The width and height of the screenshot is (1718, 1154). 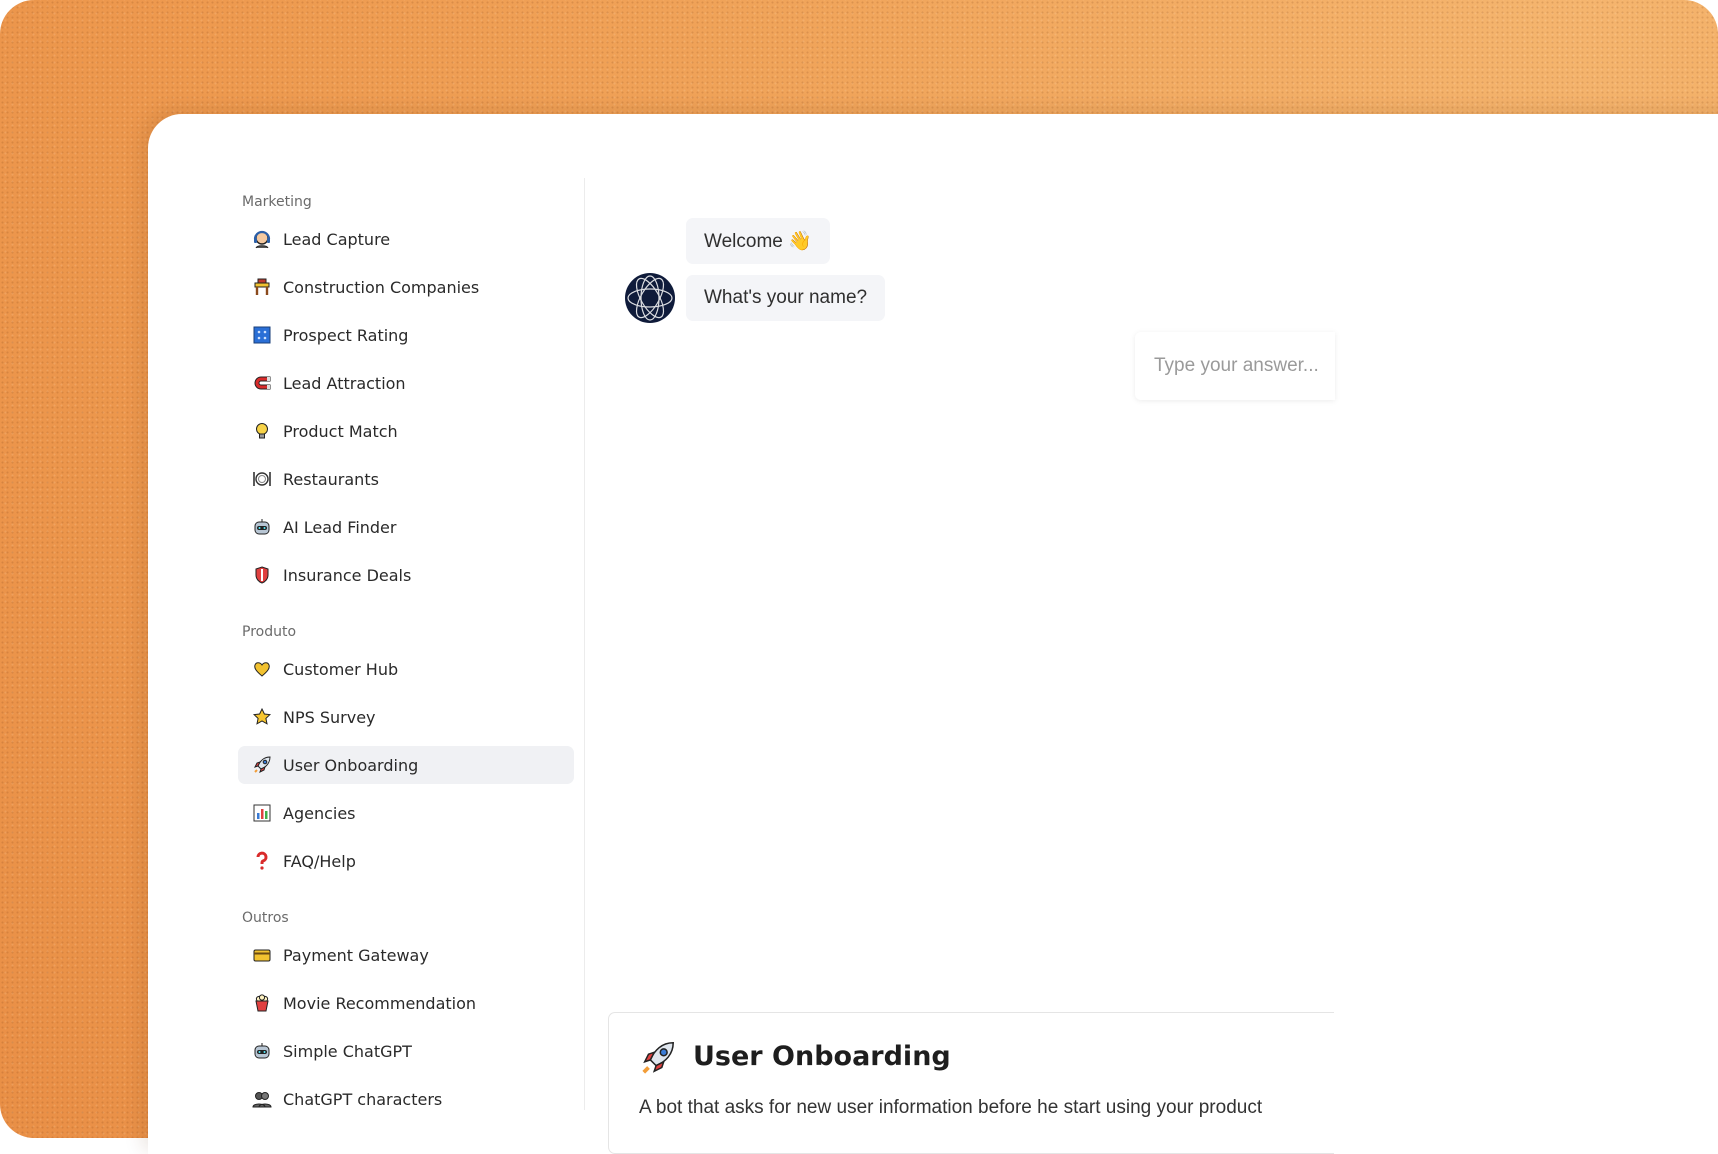 I want to click on sidebar-item-product-match: Product Match, so click(x=406, y=431).